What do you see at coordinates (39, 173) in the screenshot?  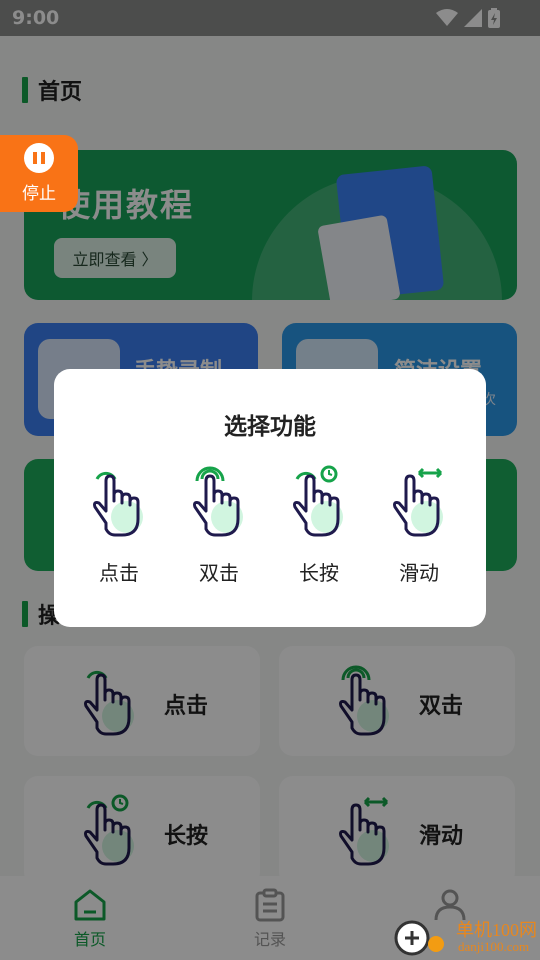 I see `stop-float-button: 停止` at bounding box center [39, 173].